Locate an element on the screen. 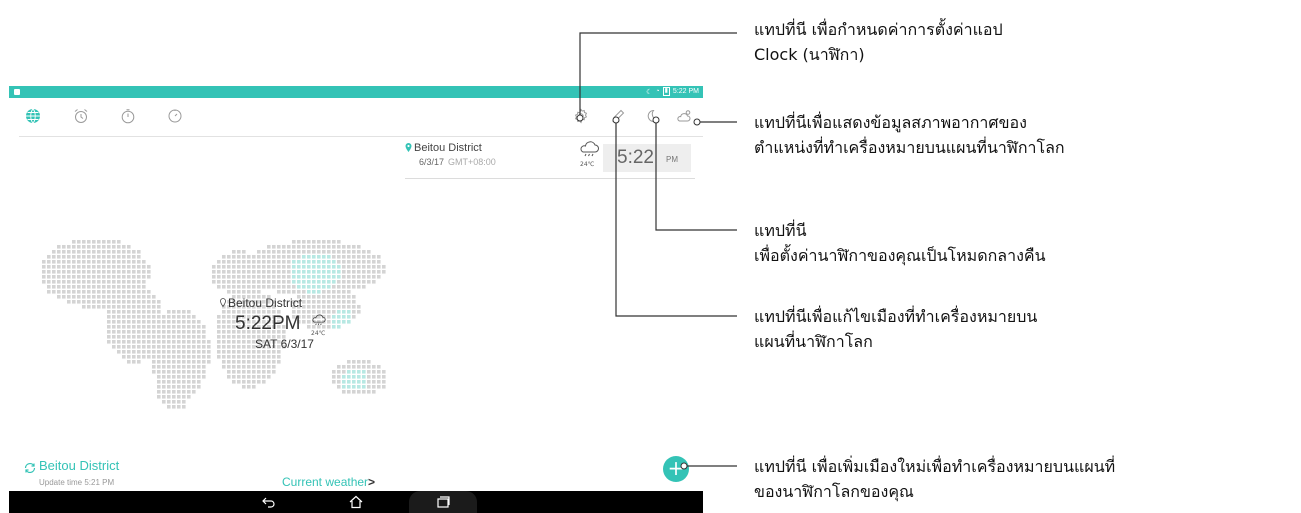  overlay-time: 5:22PM is located at coordinates (268, 323).